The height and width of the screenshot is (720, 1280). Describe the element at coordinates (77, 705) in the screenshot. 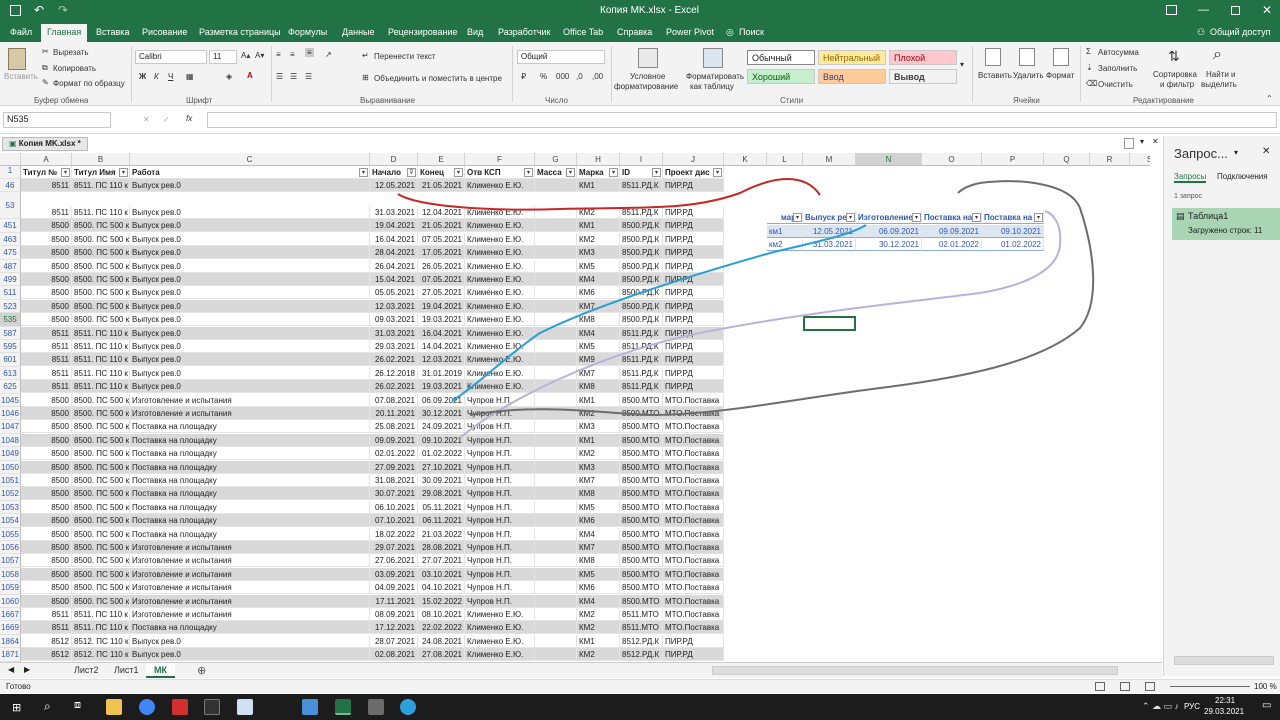

I see `task-view-icon: ⧈` at that location.